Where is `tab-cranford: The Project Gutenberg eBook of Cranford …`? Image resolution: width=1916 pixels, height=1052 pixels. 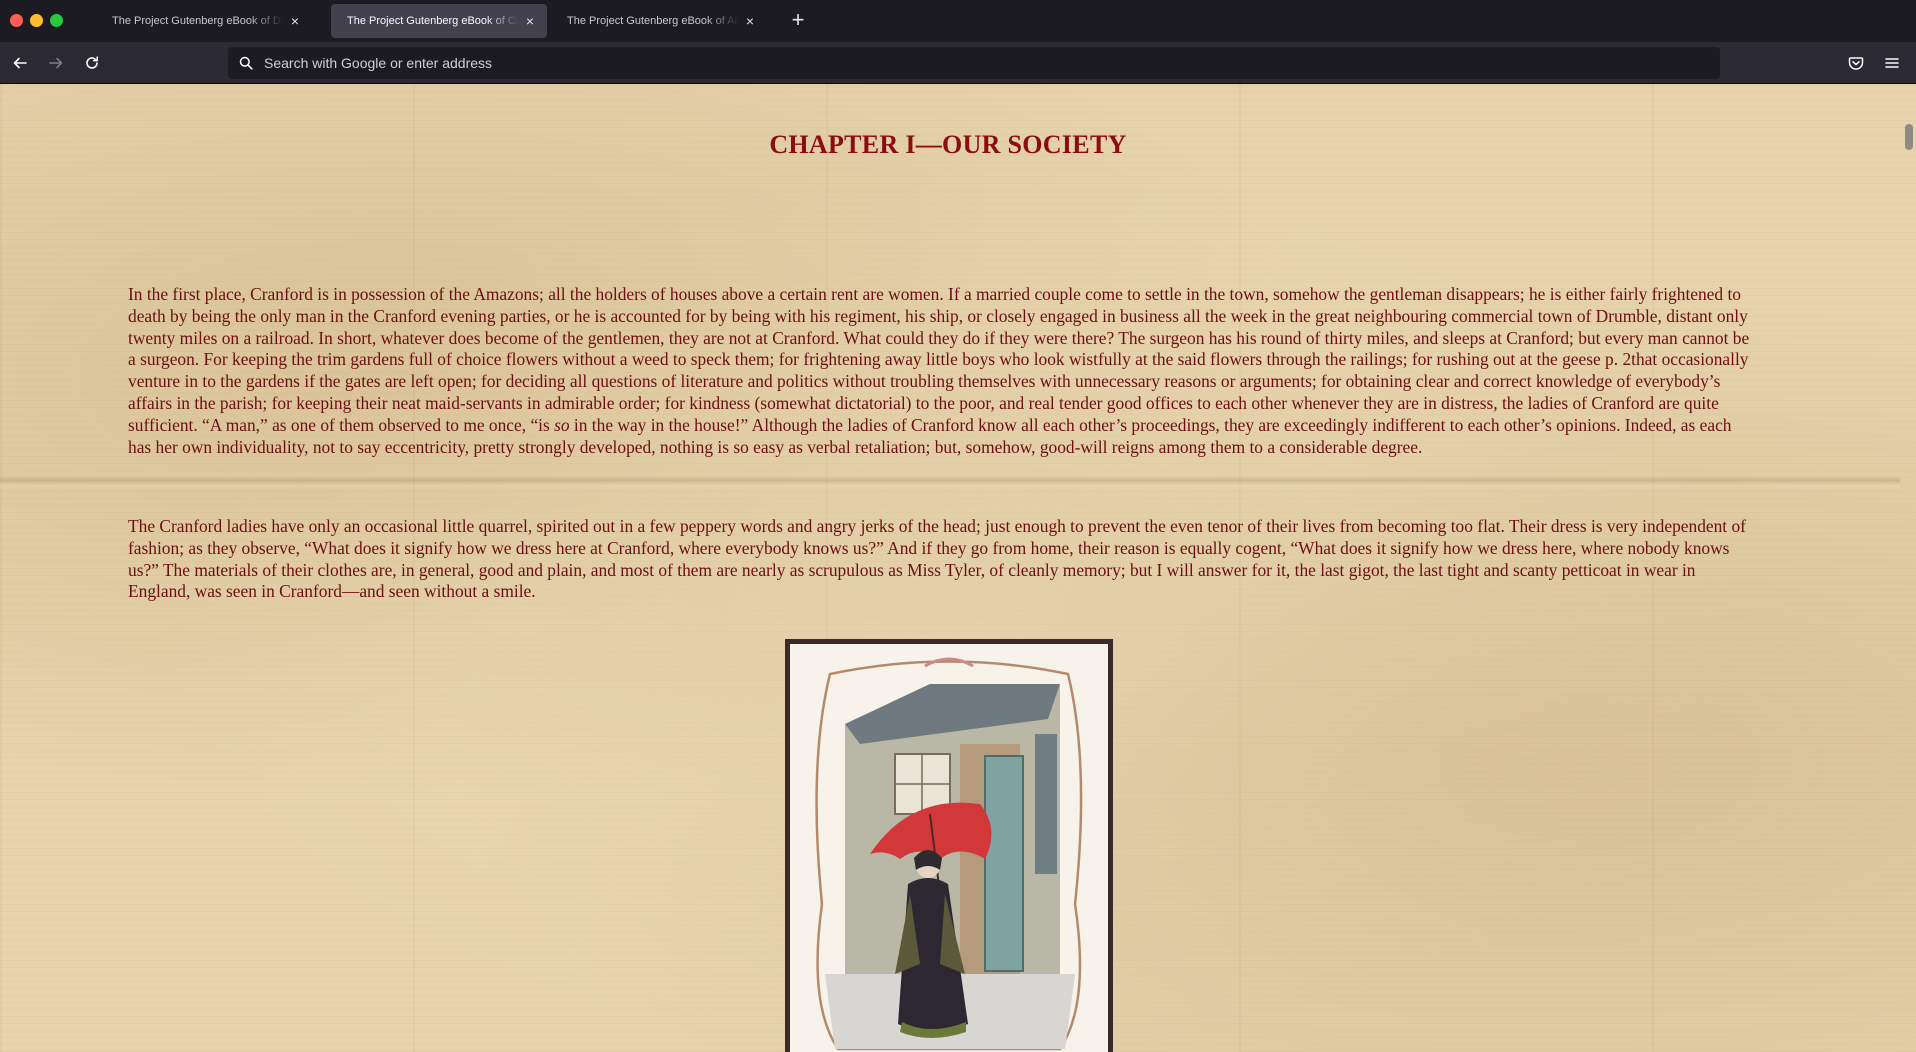
tab-cranford: The Project Gutenberg eBook of Cranford … is located at coordinates (439, 21).